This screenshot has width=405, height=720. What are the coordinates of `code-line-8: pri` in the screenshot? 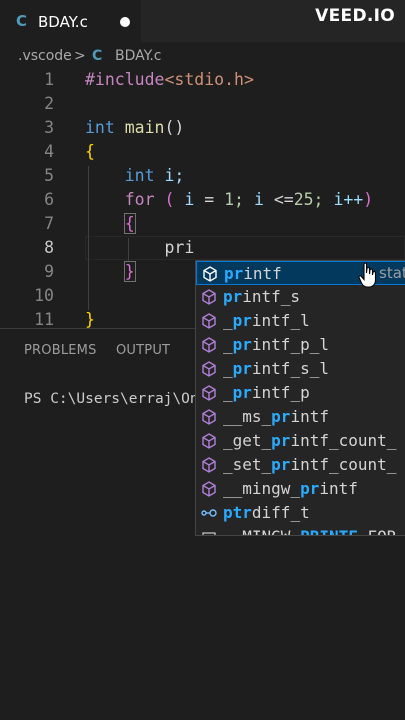 It's located at (179, 247).